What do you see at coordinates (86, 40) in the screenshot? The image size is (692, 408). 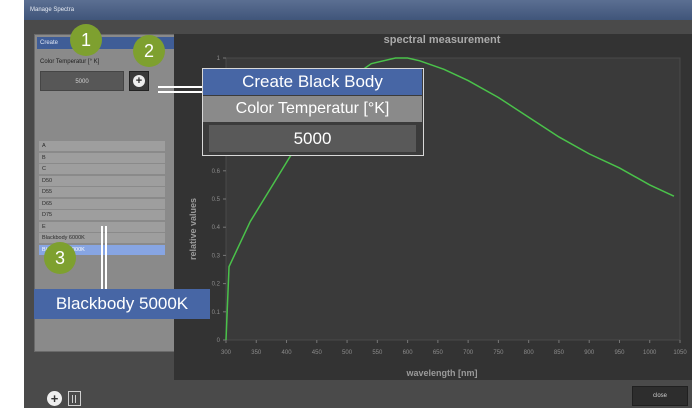 I see `step-badge-1: 1` at bounding box center [86, 40].